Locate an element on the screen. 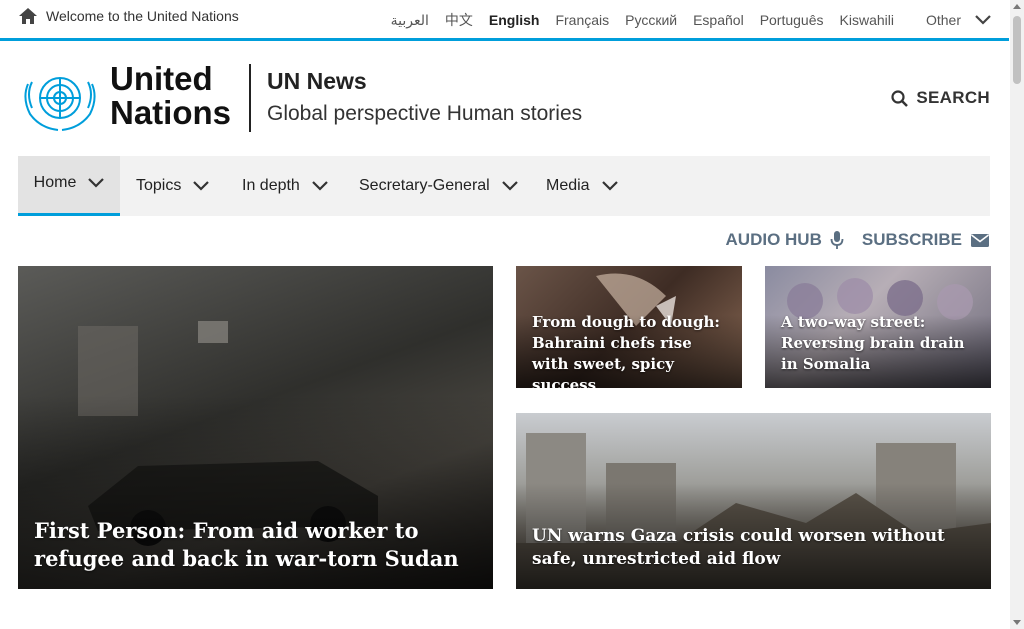  lang-english: English is located at coordinates (514, 20).